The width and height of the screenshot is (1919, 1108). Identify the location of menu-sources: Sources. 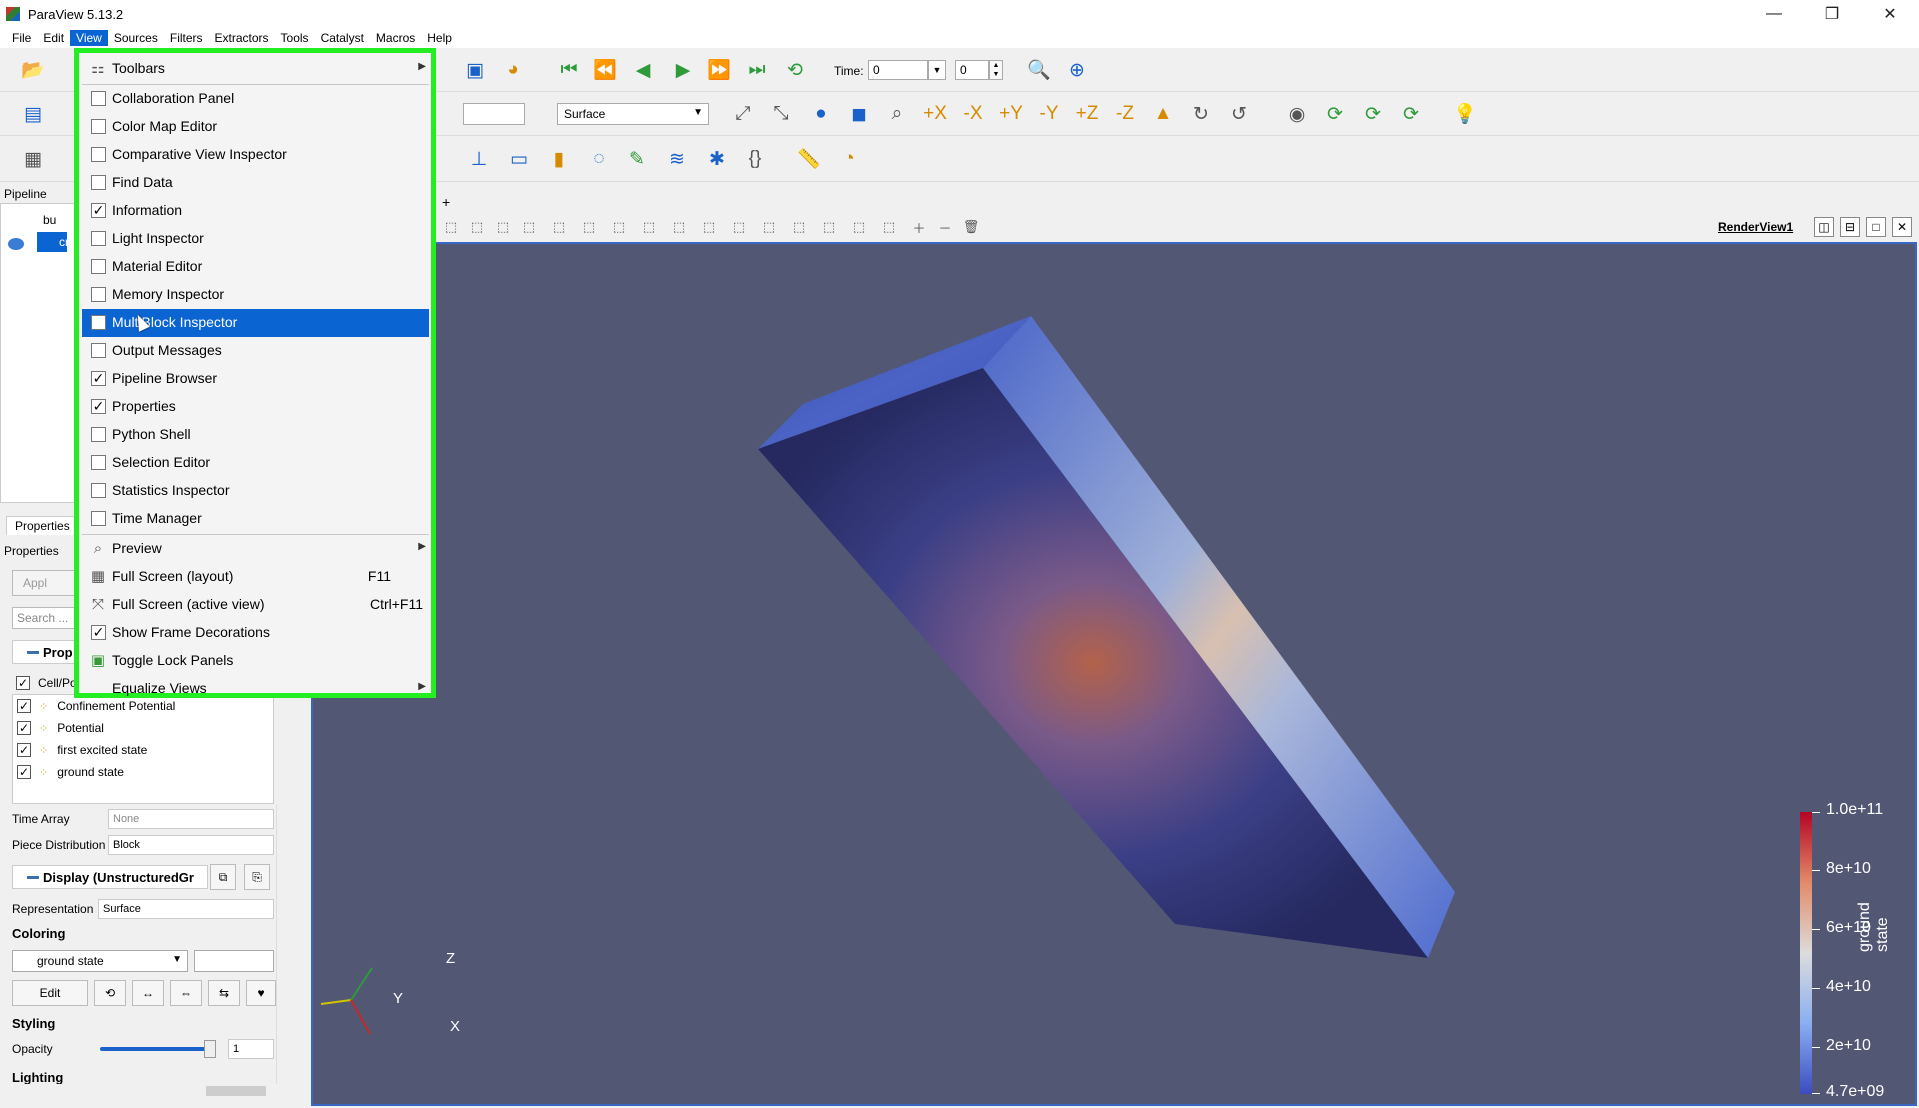
(136, 38).